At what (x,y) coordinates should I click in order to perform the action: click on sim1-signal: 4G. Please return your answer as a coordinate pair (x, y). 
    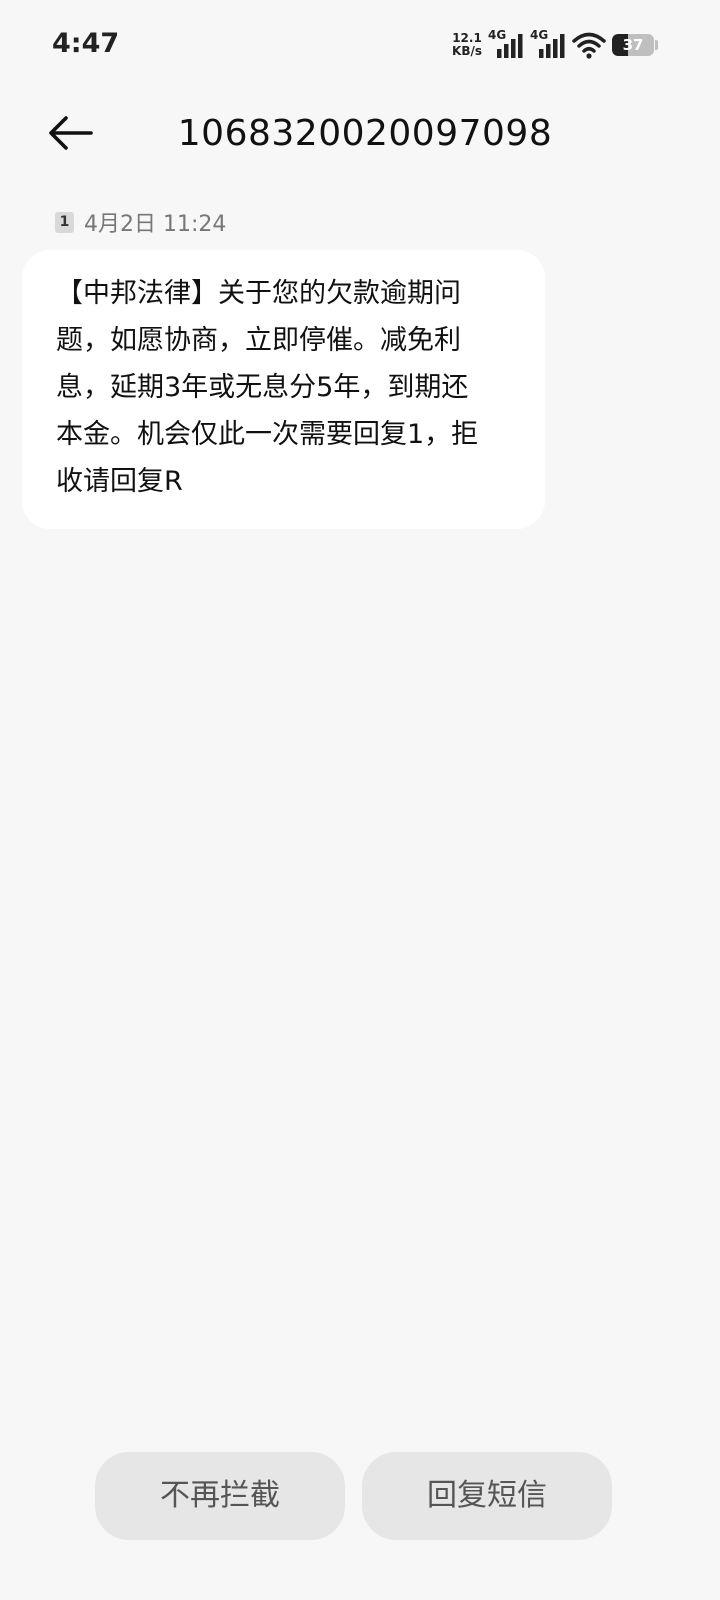
    Looking at the image, I should click on (508, 45).